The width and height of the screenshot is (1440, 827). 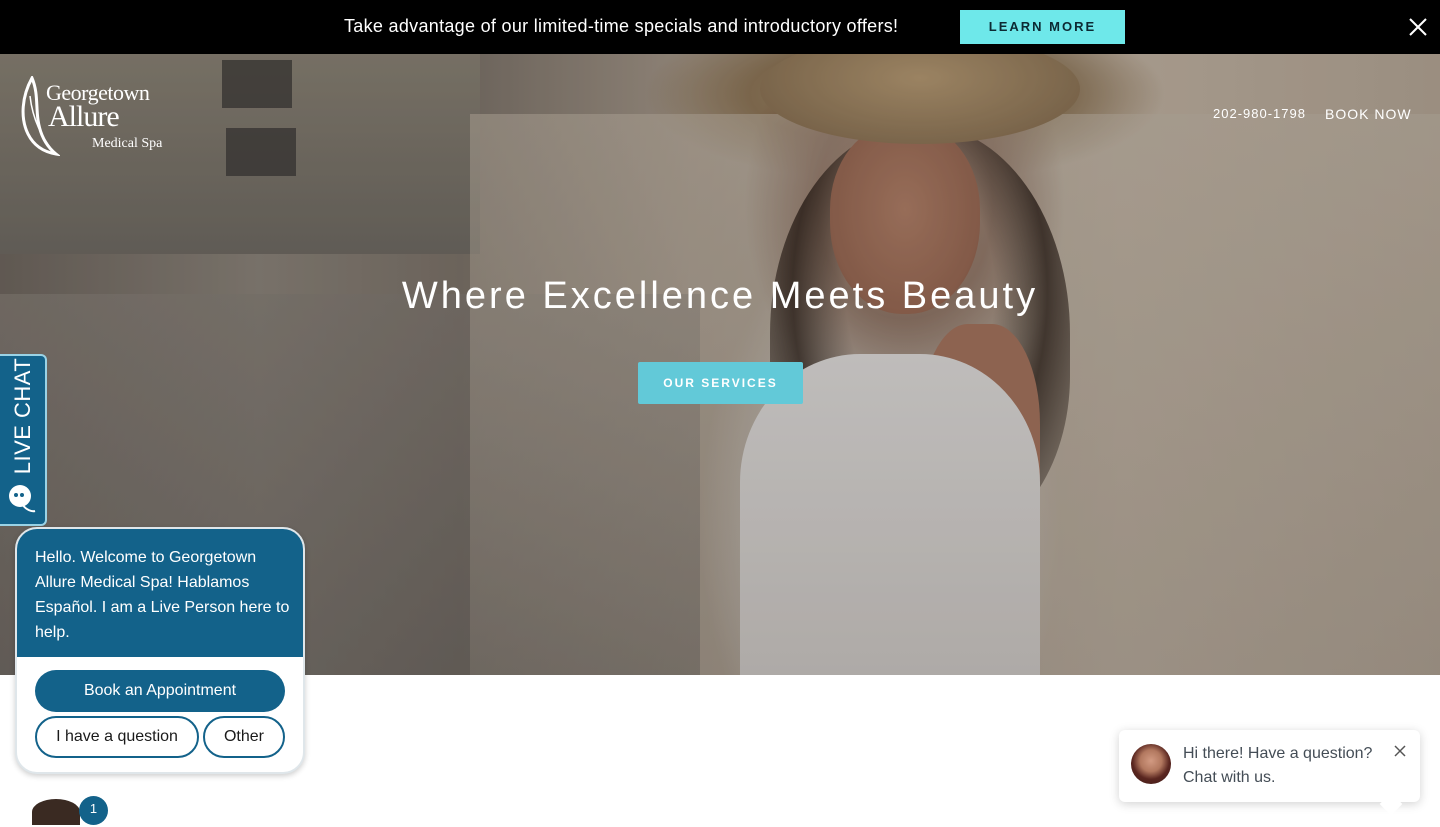 What do you see at coordinates (1278, 765) in the screenshot?
I see `chat-prompt-text: Hi there! Have a question? Chat with us.` at bounding box center [1278, 765].